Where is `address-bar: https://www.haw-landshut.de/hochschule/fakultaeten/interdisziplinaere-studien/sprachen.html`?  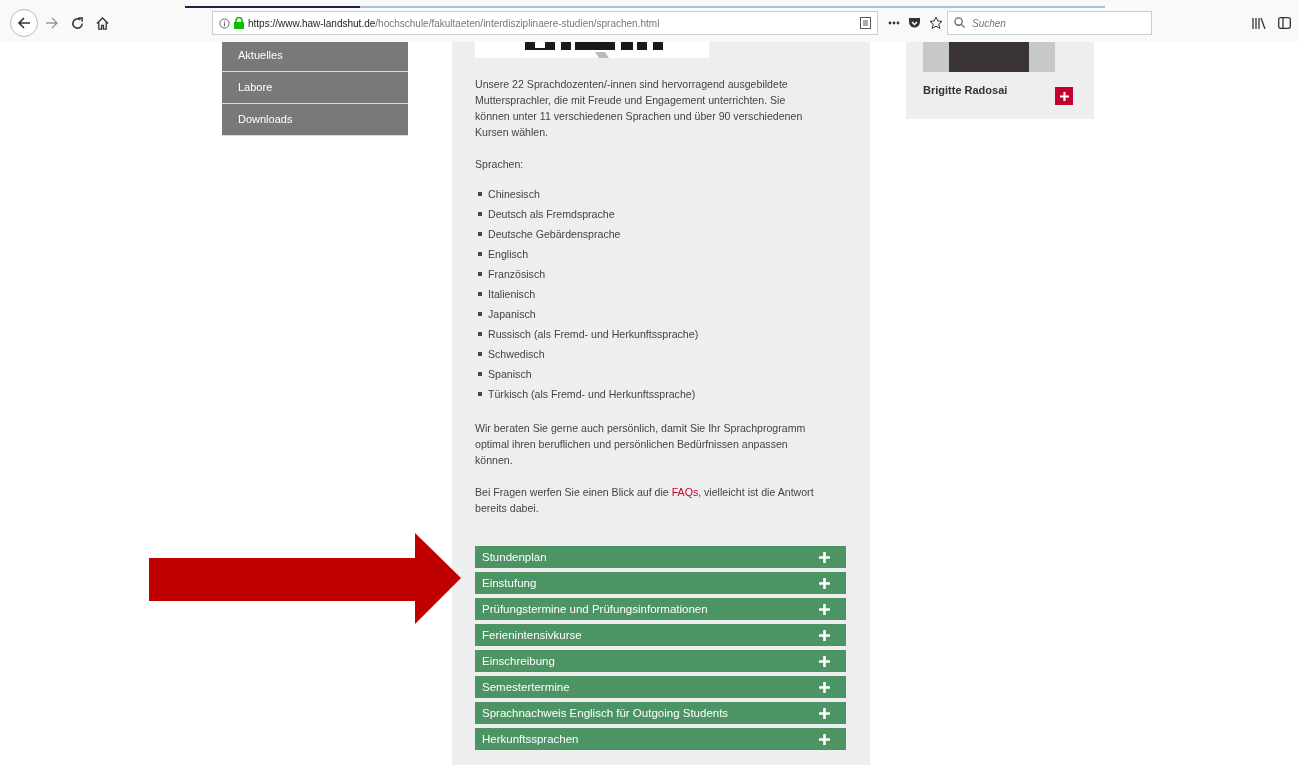
address-bar: https://www.haw-landshut.de/hochschule/fakultaeten/interdisziplinaere-studien/sprachen.html is located at coordinates (545, 23).